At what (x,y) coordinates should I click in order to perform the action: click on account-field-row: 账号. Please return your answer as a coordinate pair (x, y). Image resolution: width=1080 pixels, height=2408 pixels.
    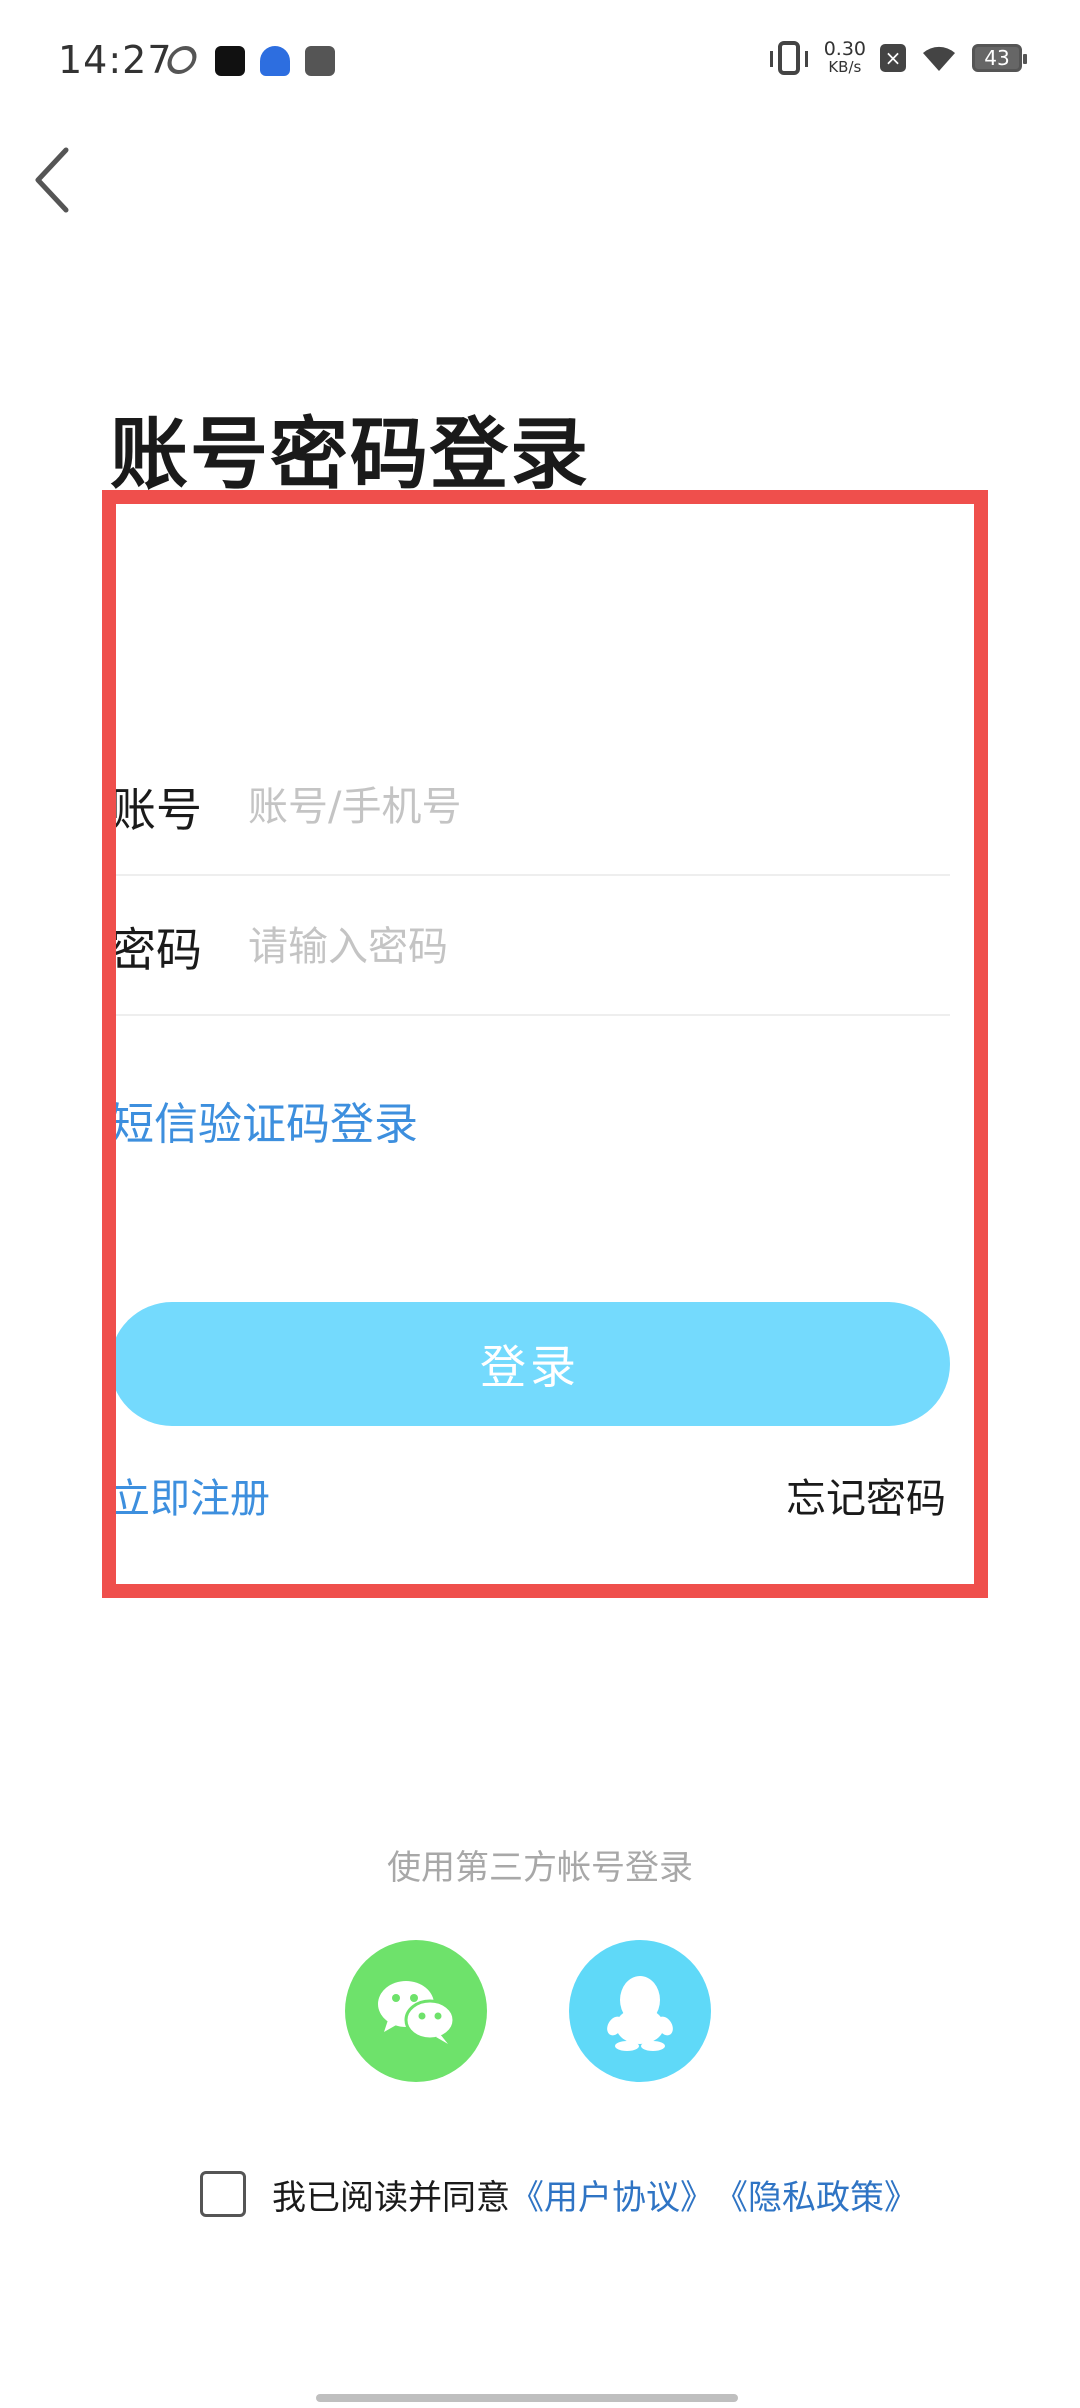
    Looking at the image, I should click on (530, 808).